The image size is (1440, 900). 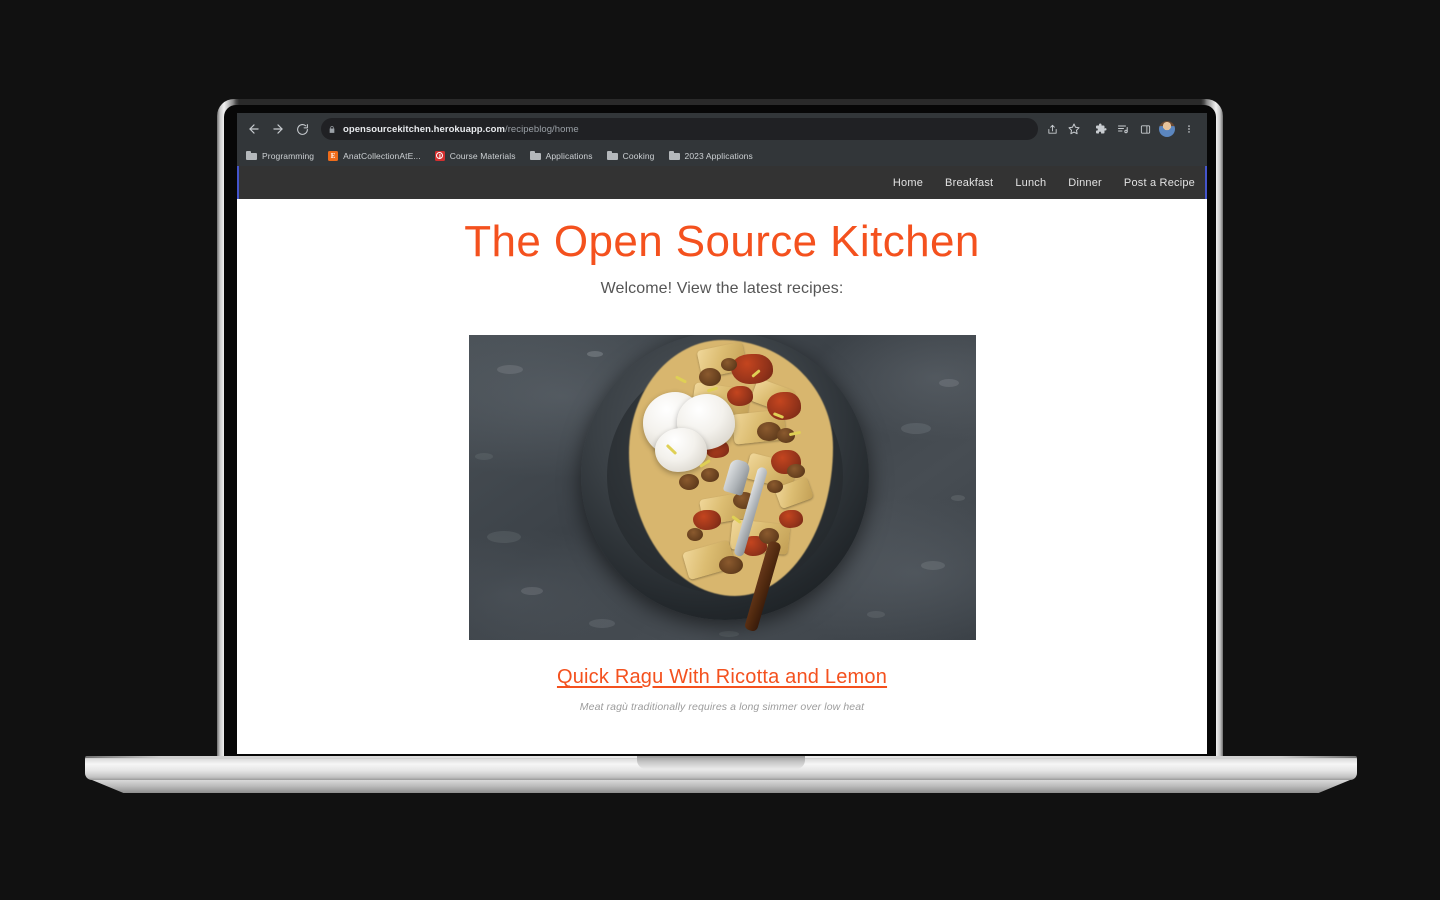 What do you see at coordinates (722, 677) in the screenshot?
I see `recipe-title-link: Quick Ragu With Ricotta and Lemon` at bounding box center [722, 677].